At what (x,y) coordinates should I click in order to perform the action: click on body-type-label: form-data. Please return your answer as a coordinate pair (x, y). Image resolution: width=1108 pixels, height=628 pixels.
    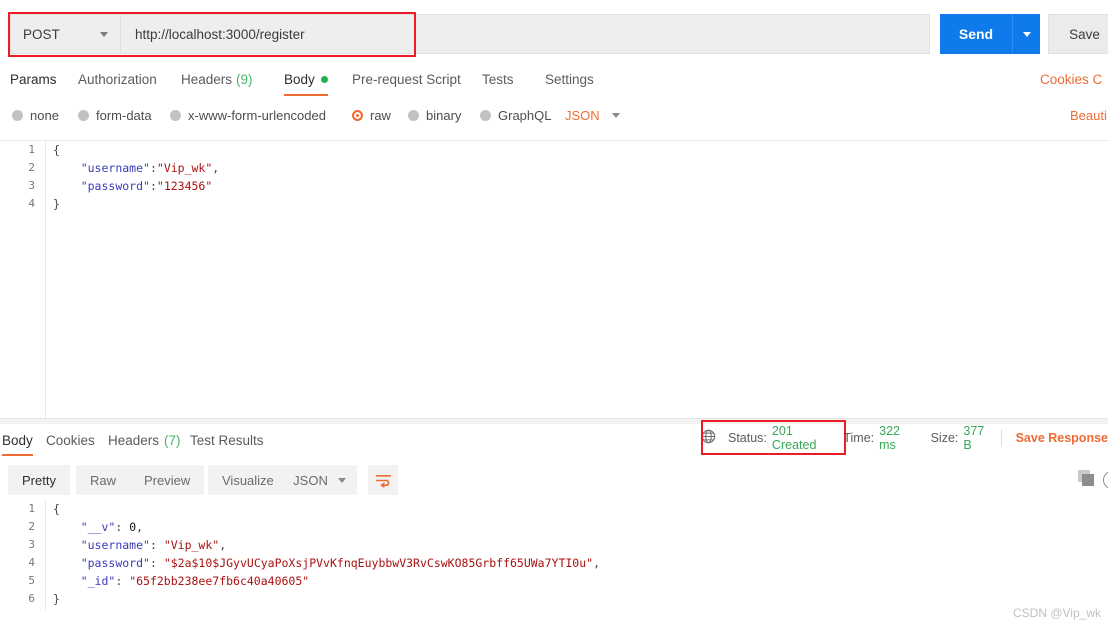
    Looking at the image, I should click on (124, 115).